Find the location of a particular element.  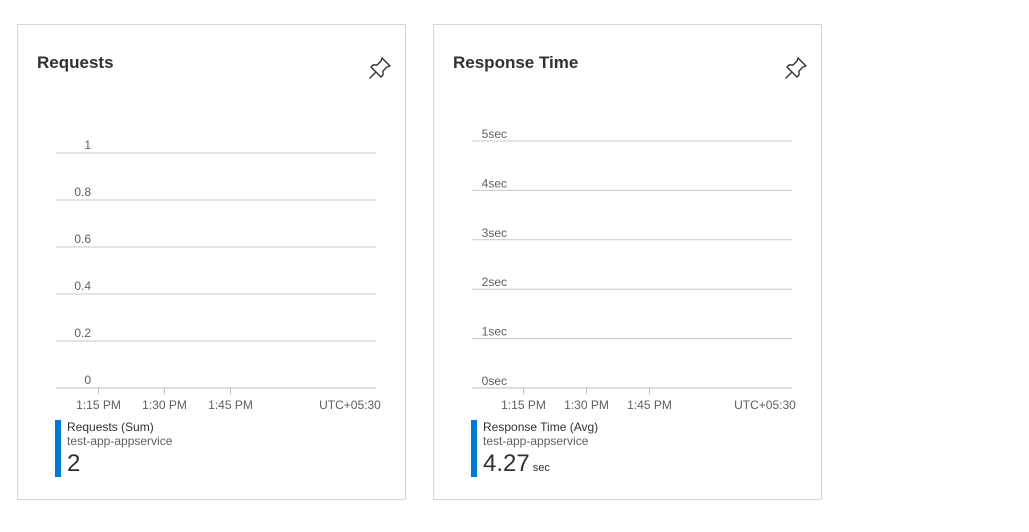

y-tick-label: 0sec is located at coordinates (494, 381).